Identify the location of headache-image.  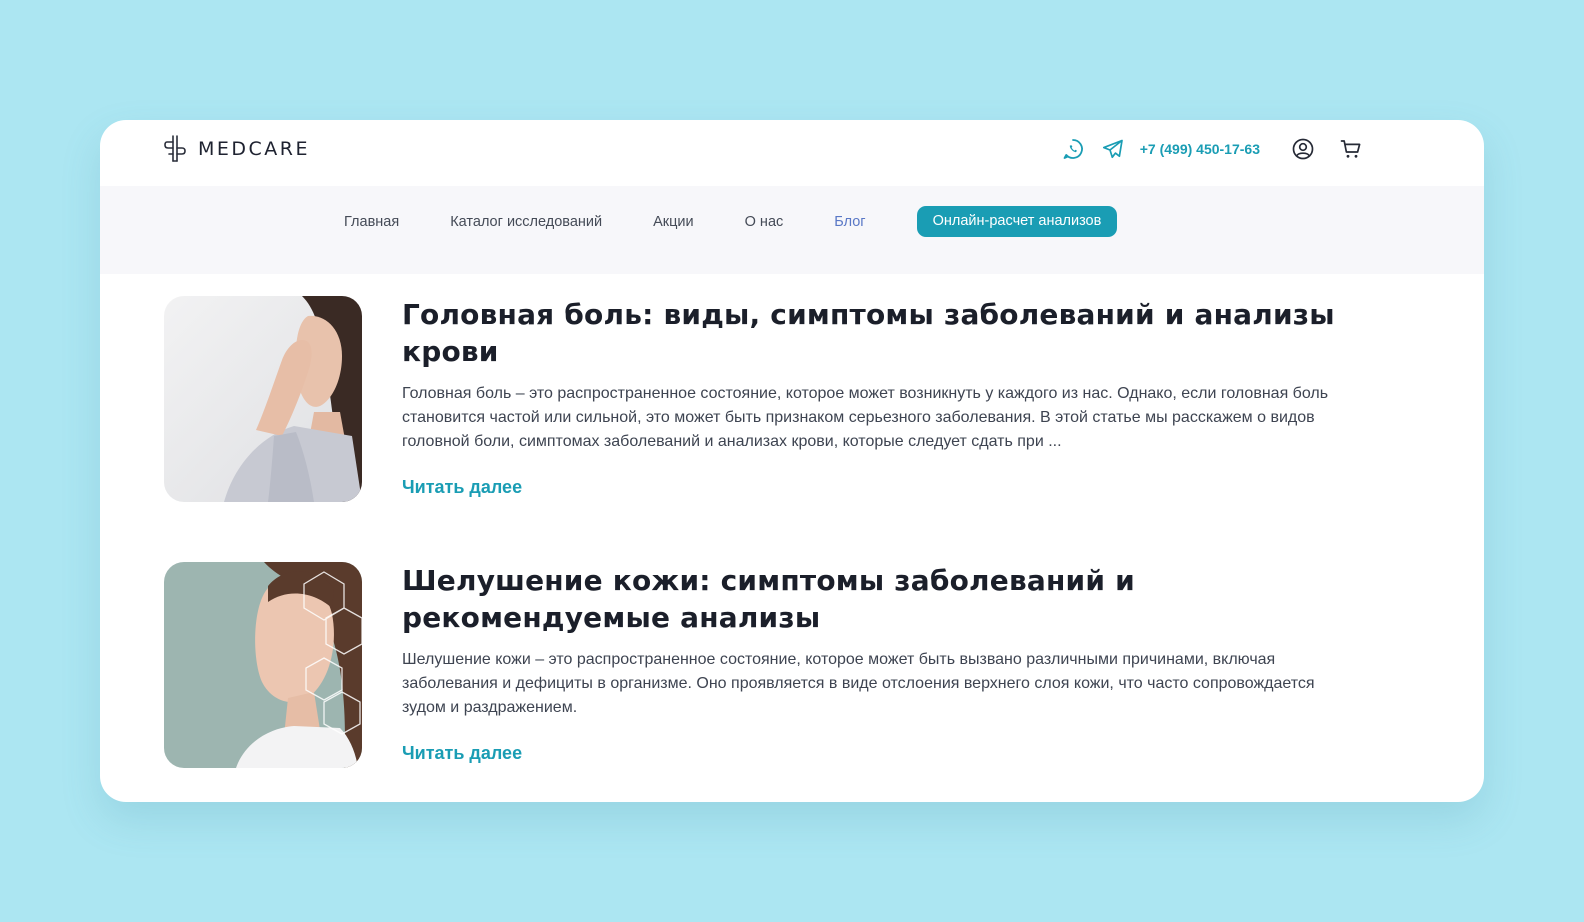
(263, 399).